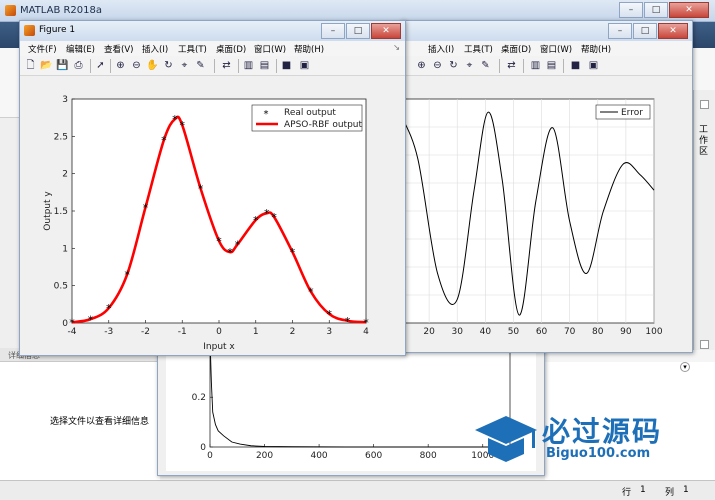 The height and width of the screenshot is (500, 715). Describe the element at coordinates (478, 49) in the screenshot. I see `figure2-menu-tools: 工具(T)` at that location.